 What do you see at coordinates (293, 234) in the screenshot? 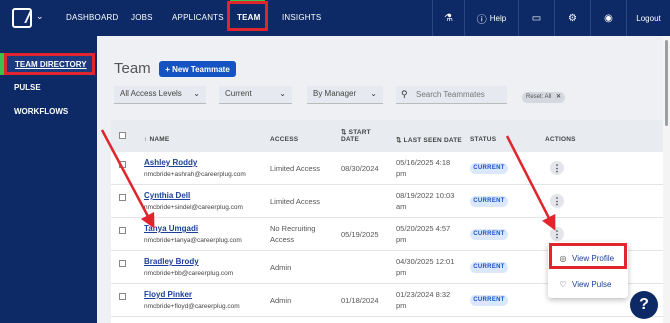
I see `access-cell: No Recruiting Access` at bounding box center [293, 234].